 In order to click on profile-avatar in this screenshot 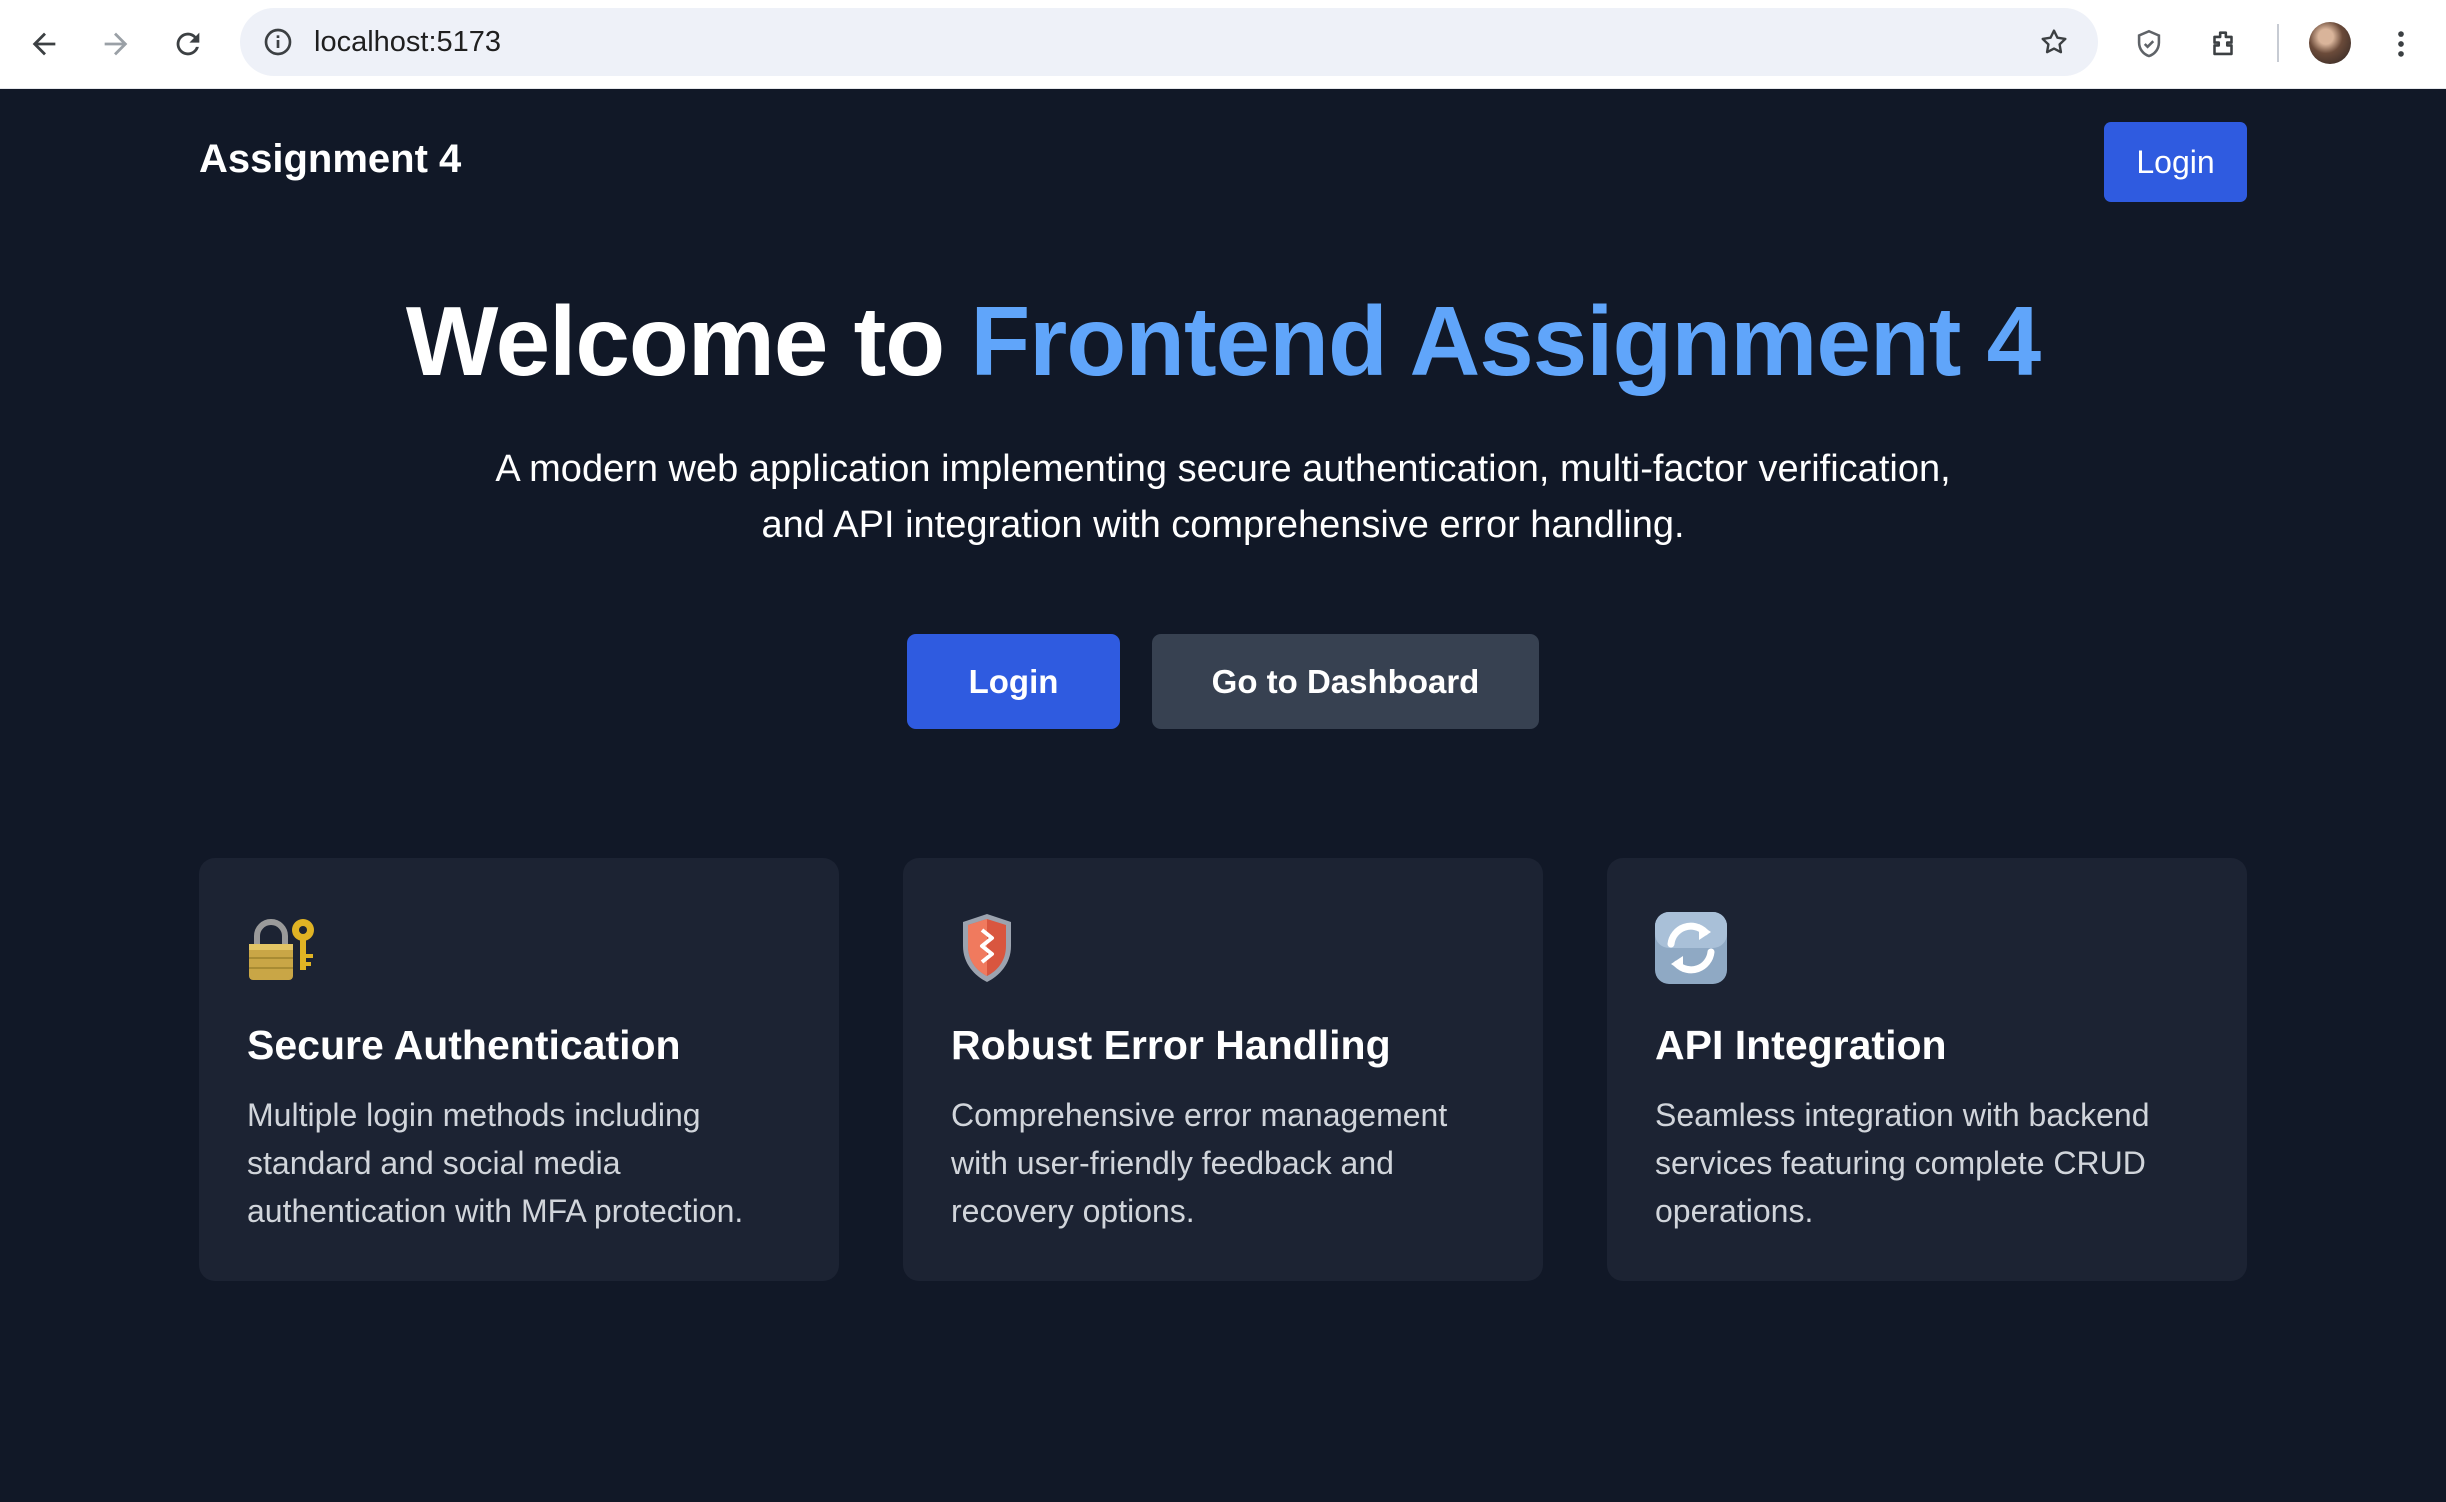, I will do `click(2330, 43)`.